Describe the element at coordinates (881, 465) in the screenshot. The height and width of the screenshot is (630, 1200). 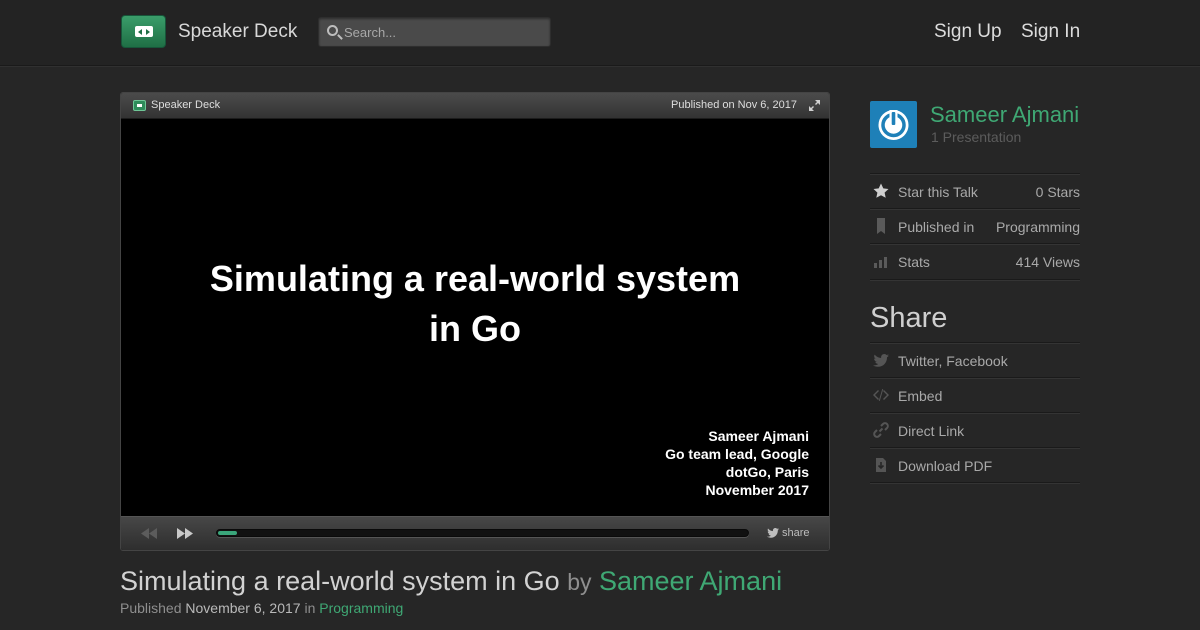
I see `download-icon` at that location.